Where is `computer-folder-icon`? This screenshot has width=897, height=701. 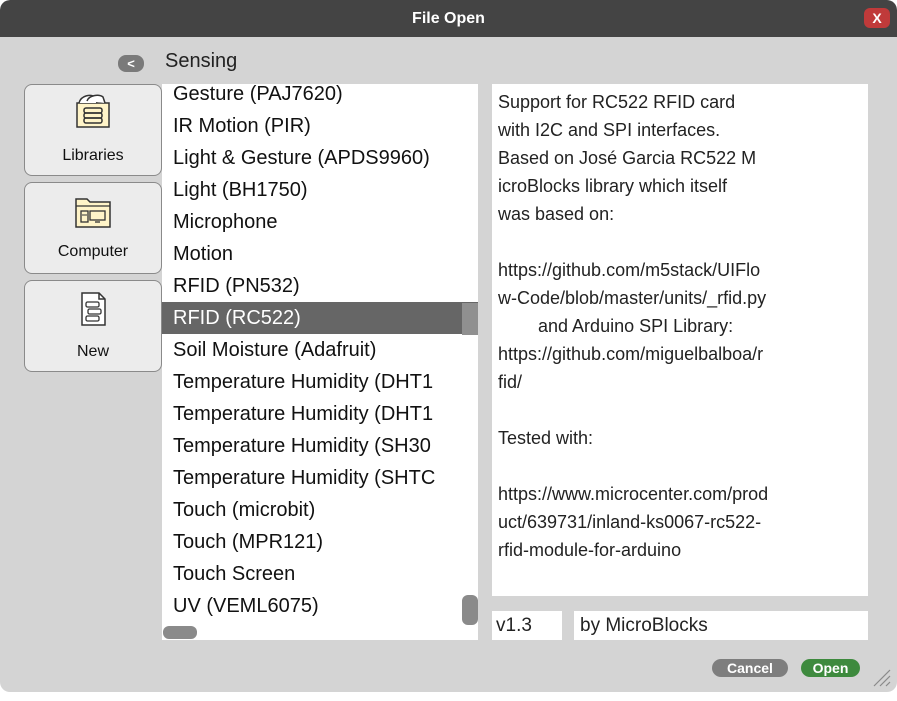
computer-folder-icon is located at coordinates (93, 213).